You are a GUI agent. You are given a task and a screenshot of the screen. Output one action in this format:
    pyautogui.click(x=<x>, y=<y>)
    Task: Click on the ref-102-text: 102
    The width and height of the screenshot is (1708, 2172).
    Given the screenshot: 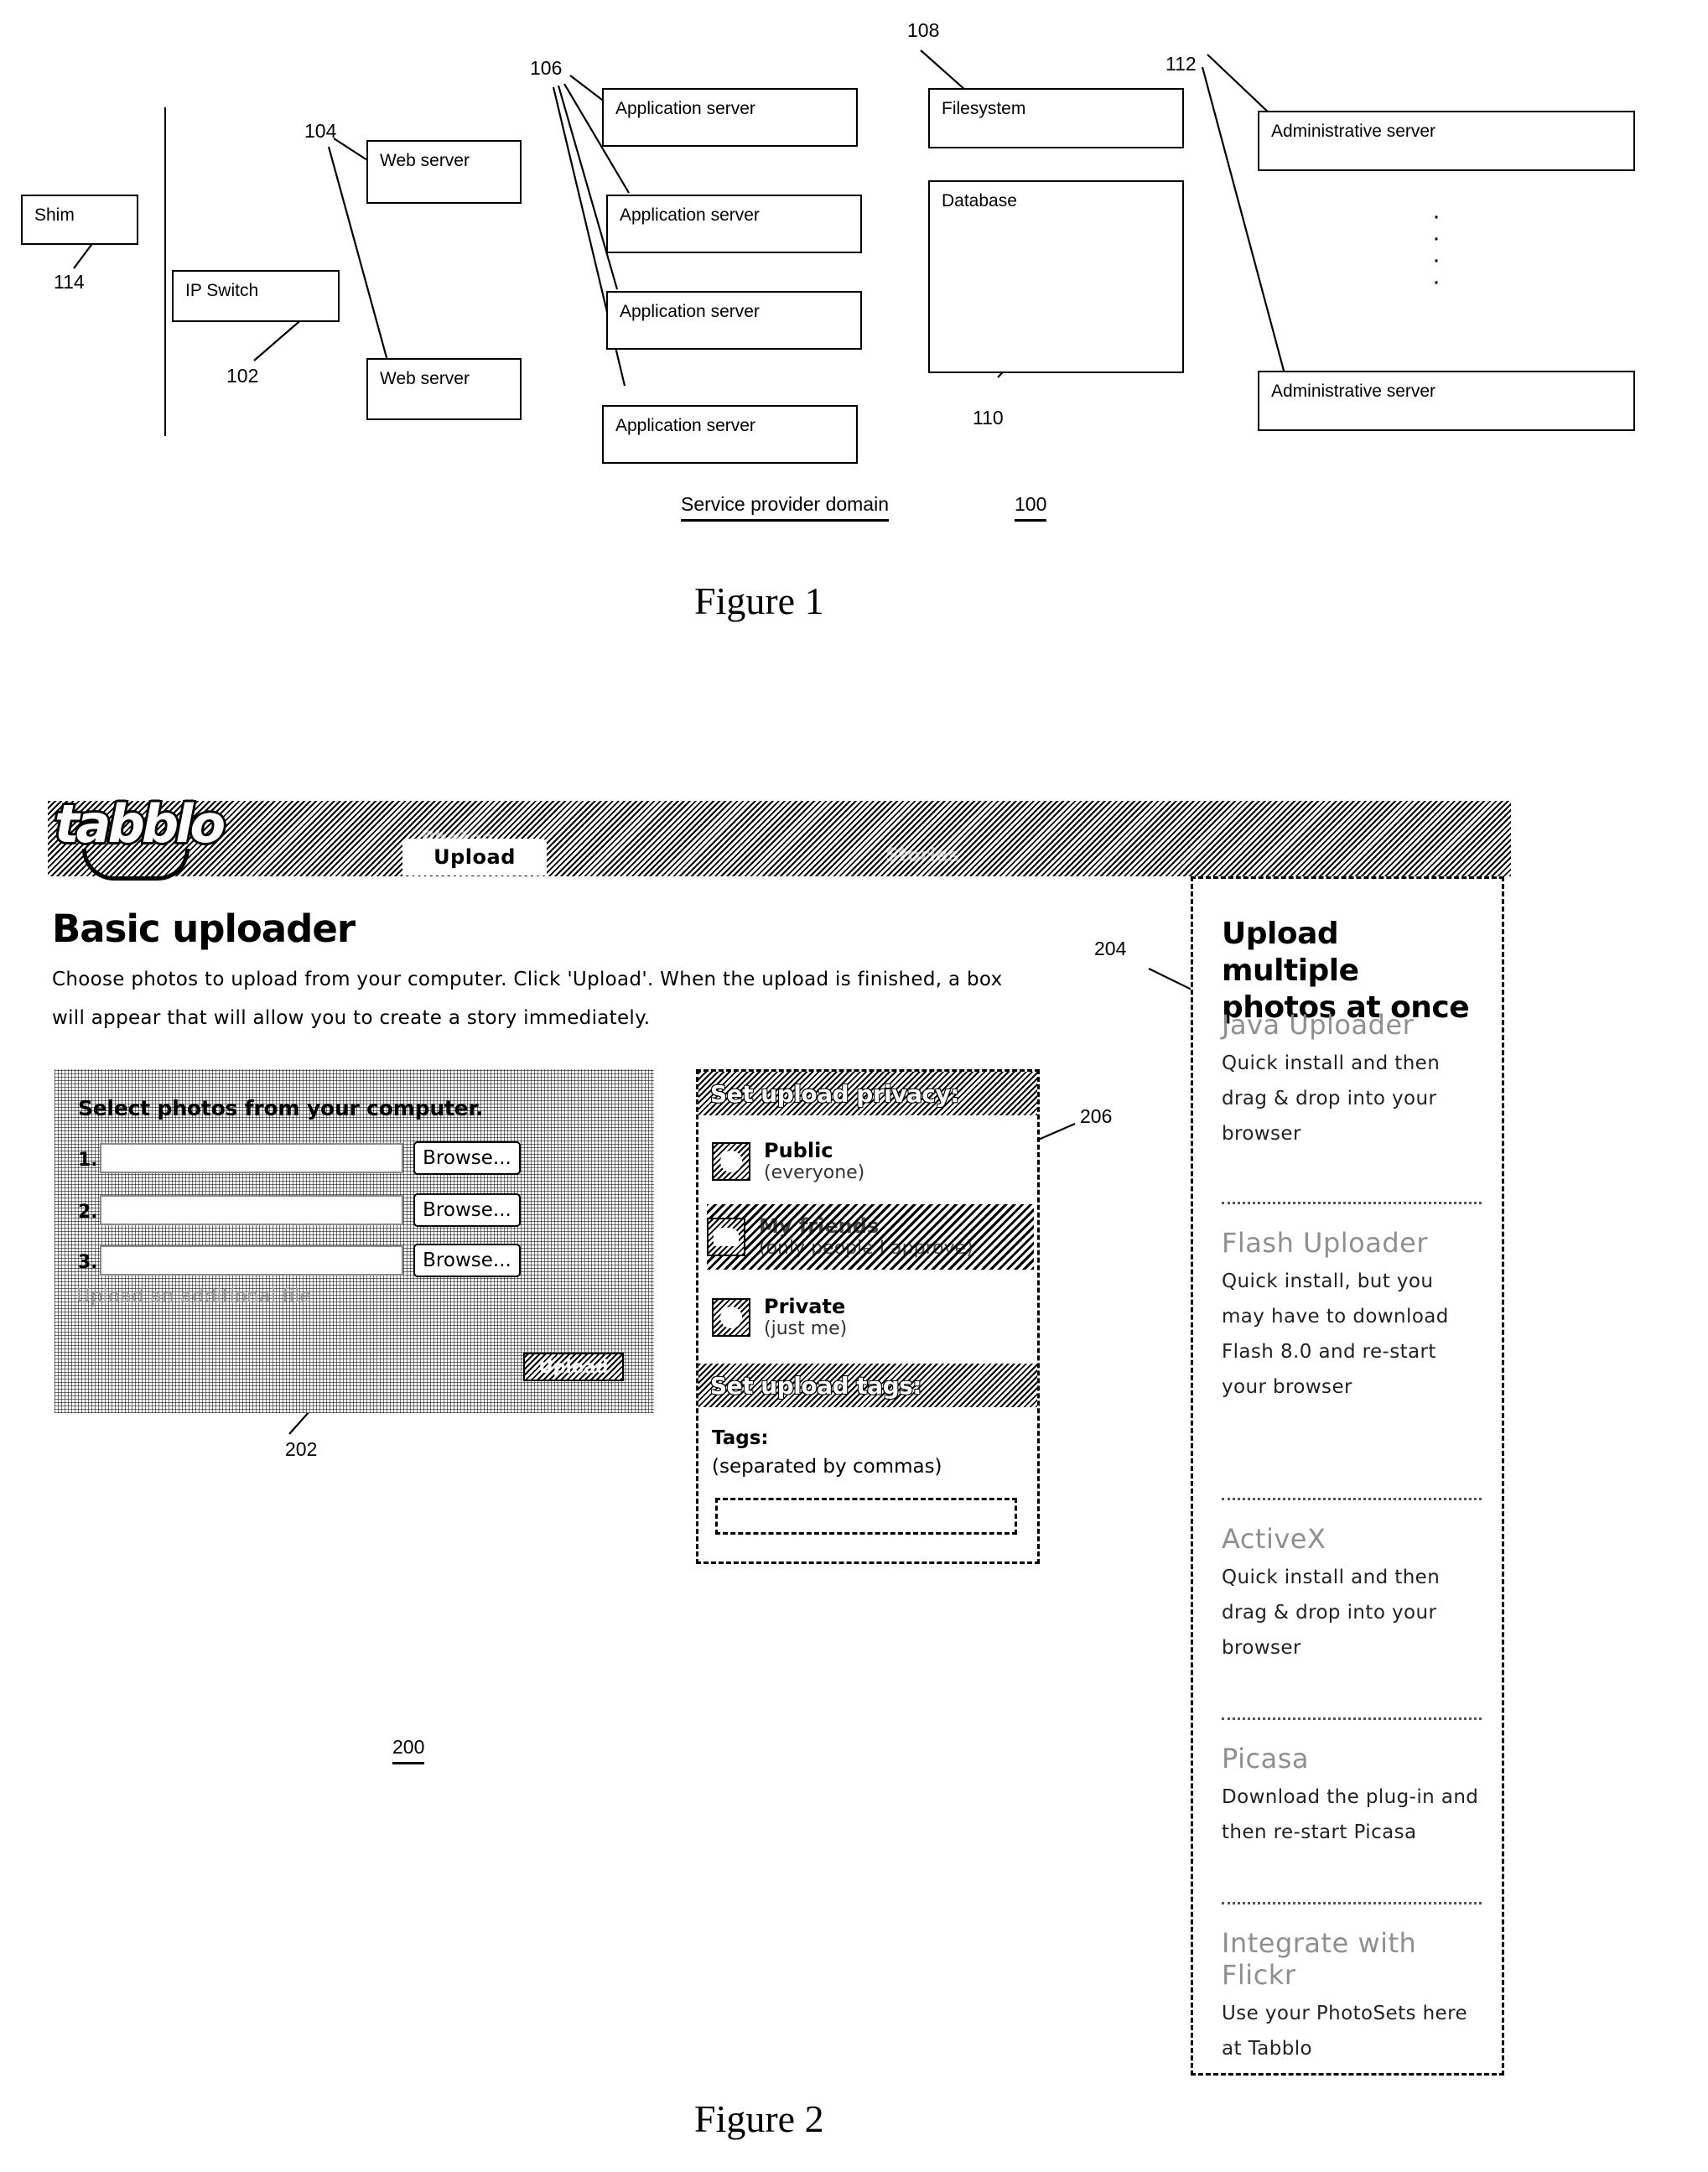 What is the action you would take?
    pyautogui.click(x=242, y=376)
    